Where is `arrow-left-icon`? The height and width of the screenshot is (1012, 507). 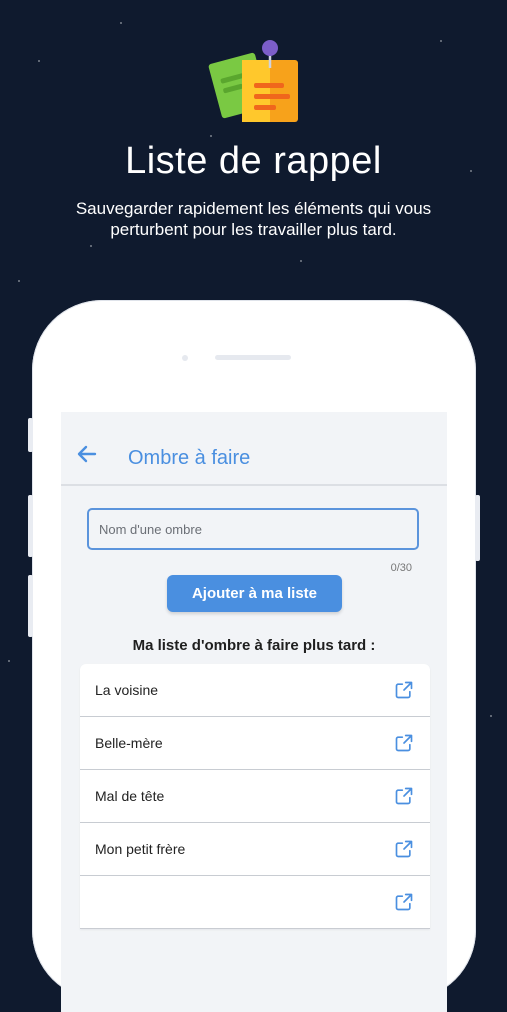 arrow-left-icon is located at coordinates (87, 454).